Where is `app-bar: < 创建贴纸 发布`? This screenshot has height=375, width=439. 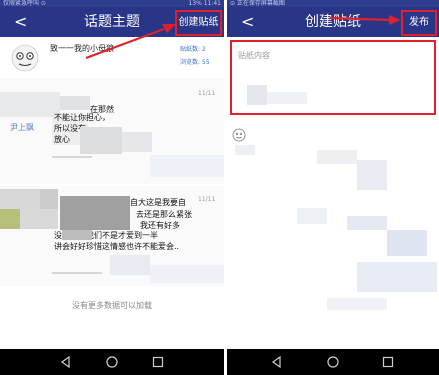 app-bar: < 创建贴纸 发布 is located at coordinates (333, 22).